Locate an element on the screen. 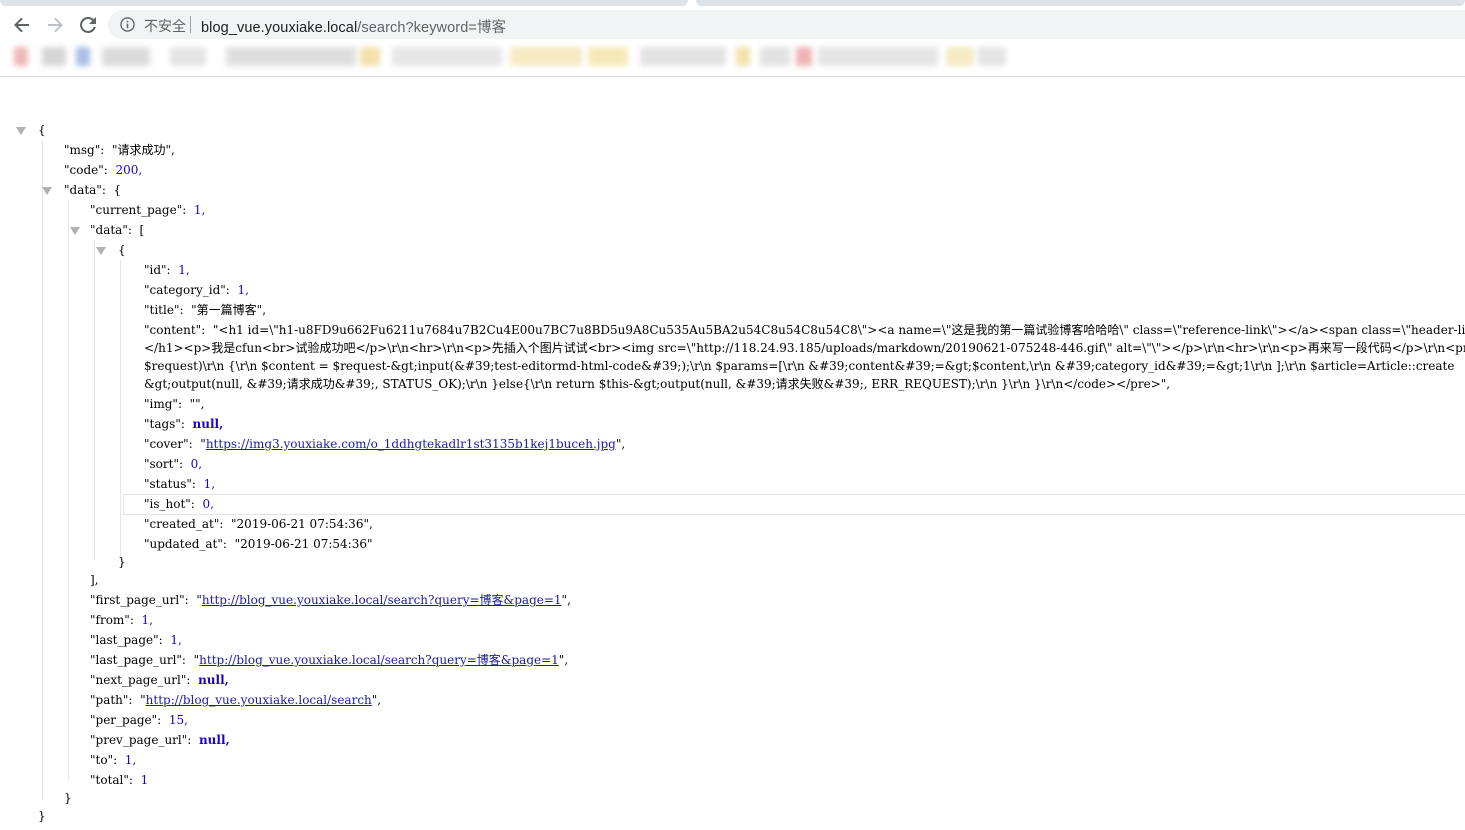 The image size is (1465, 830). json-key: "tags": is located at coordinates (164, 424).